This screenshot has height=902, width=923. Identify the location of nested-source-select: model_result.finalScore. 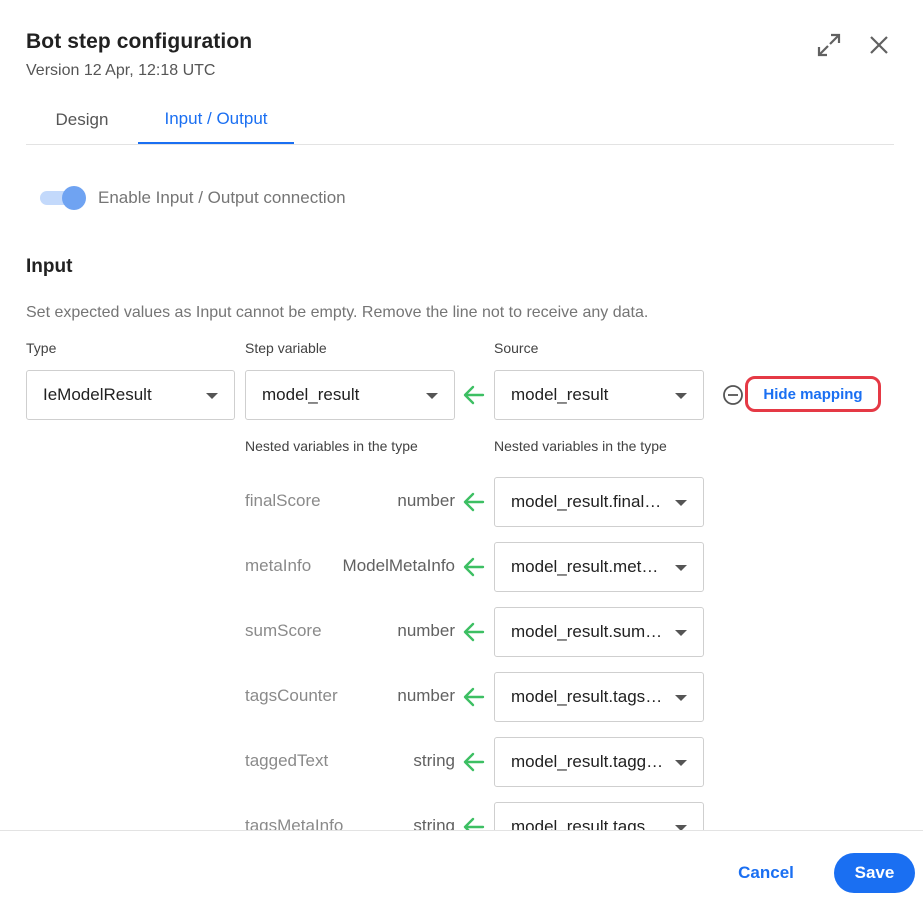
(599, 502).